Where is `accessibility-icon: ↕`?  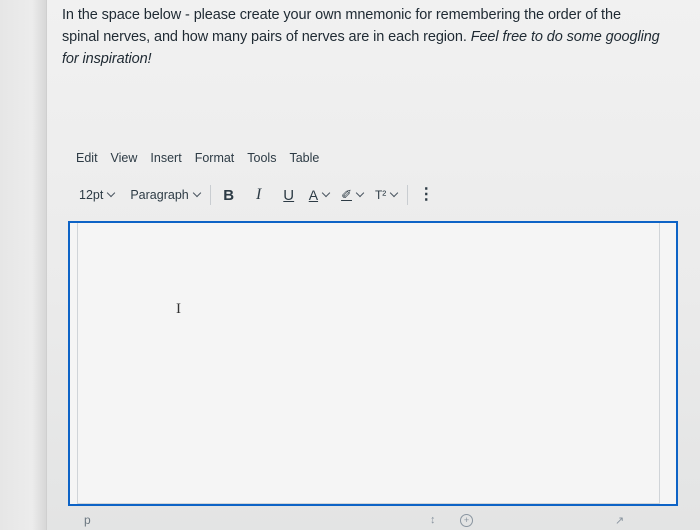
accessibility-icon: ↕ is located at coordinates (433, 520).